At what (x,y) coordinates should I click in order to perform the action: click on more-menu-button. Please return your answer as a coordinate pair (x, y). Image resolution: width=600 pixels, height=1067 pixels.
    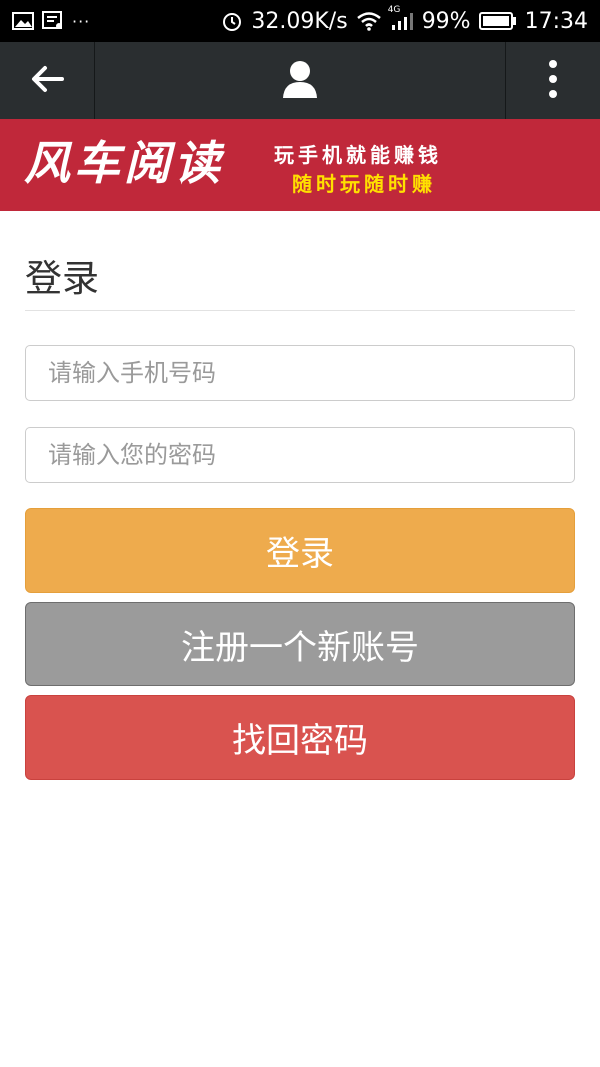
    Looking at the image, I should click on (552, 80).